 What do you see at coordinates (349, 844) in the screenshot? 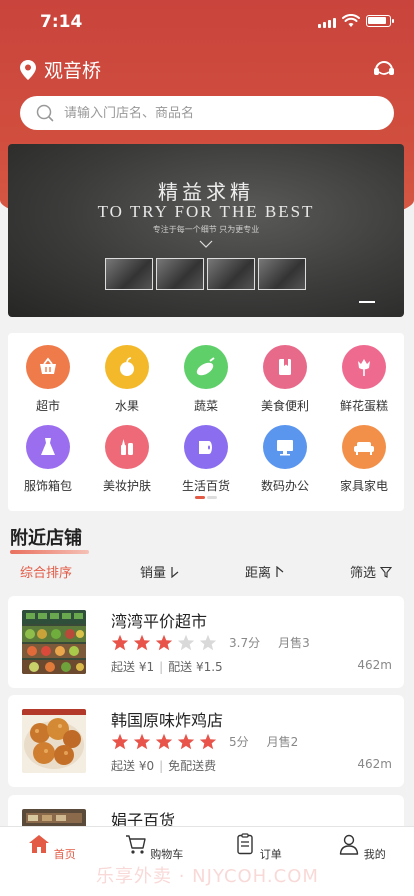
I see `user-icon` at bounding box center [349, 844].